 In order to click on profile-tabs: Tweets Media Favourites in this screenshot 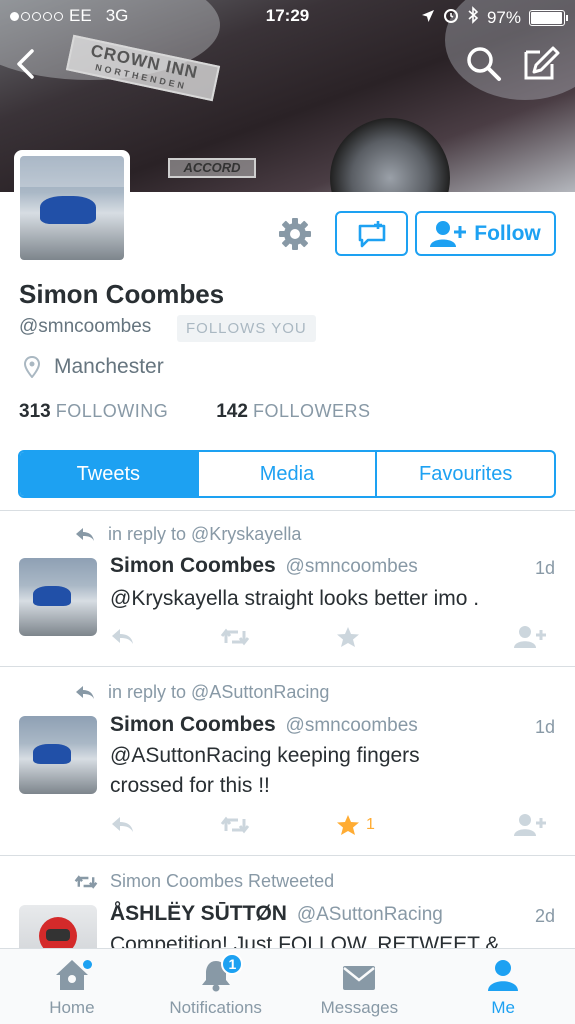, I will do `click(287, 474)`.